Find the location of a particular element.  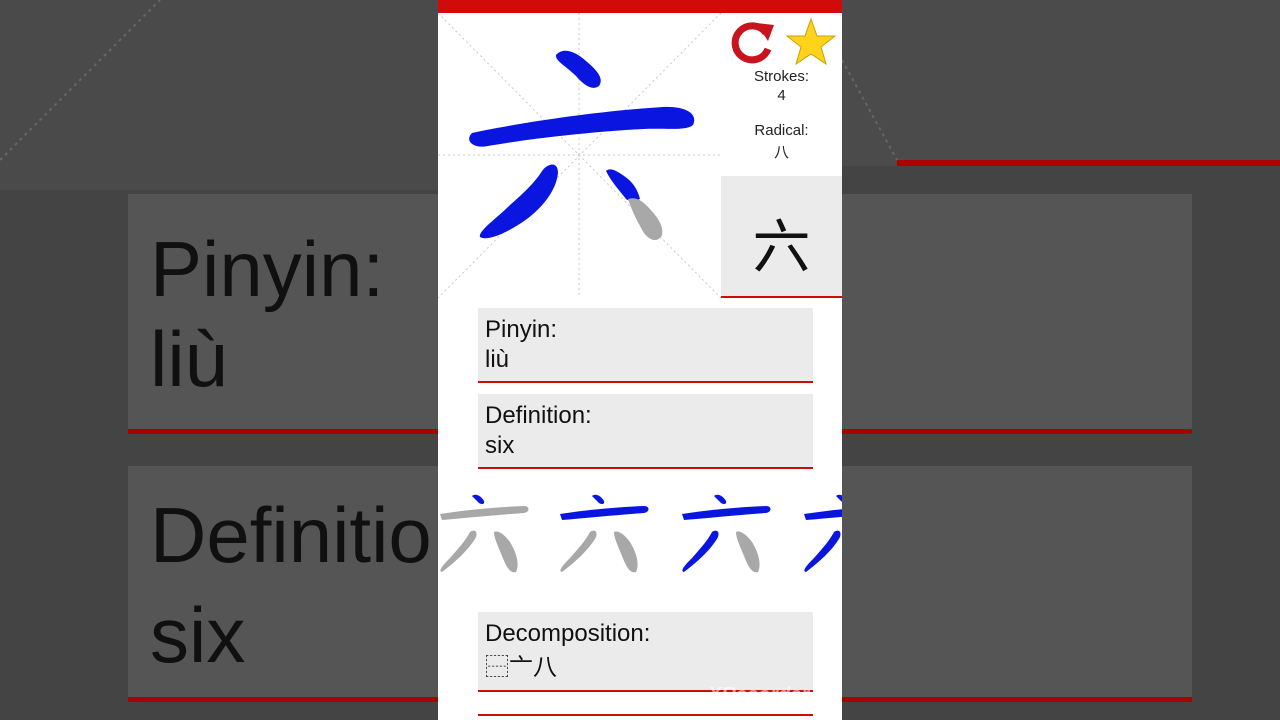

stroke-order-strip is located at coordinates (640, 534).